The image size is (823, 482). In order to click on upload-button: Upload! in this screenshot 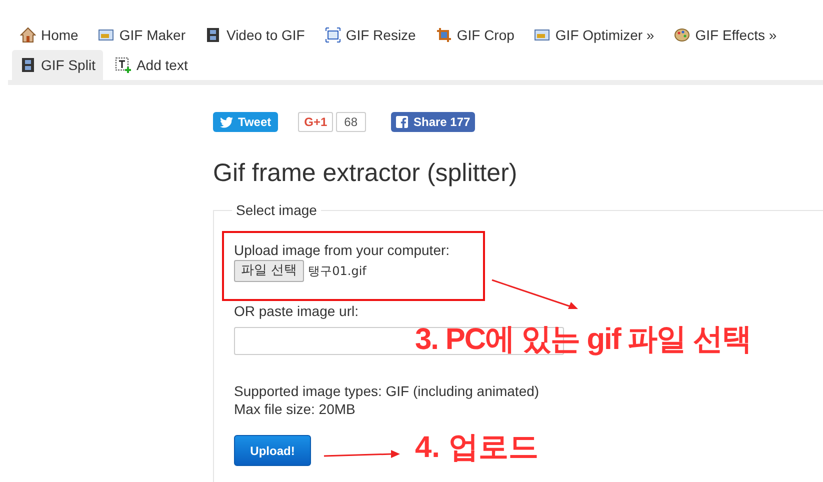, I will do `click(272, 450)`.